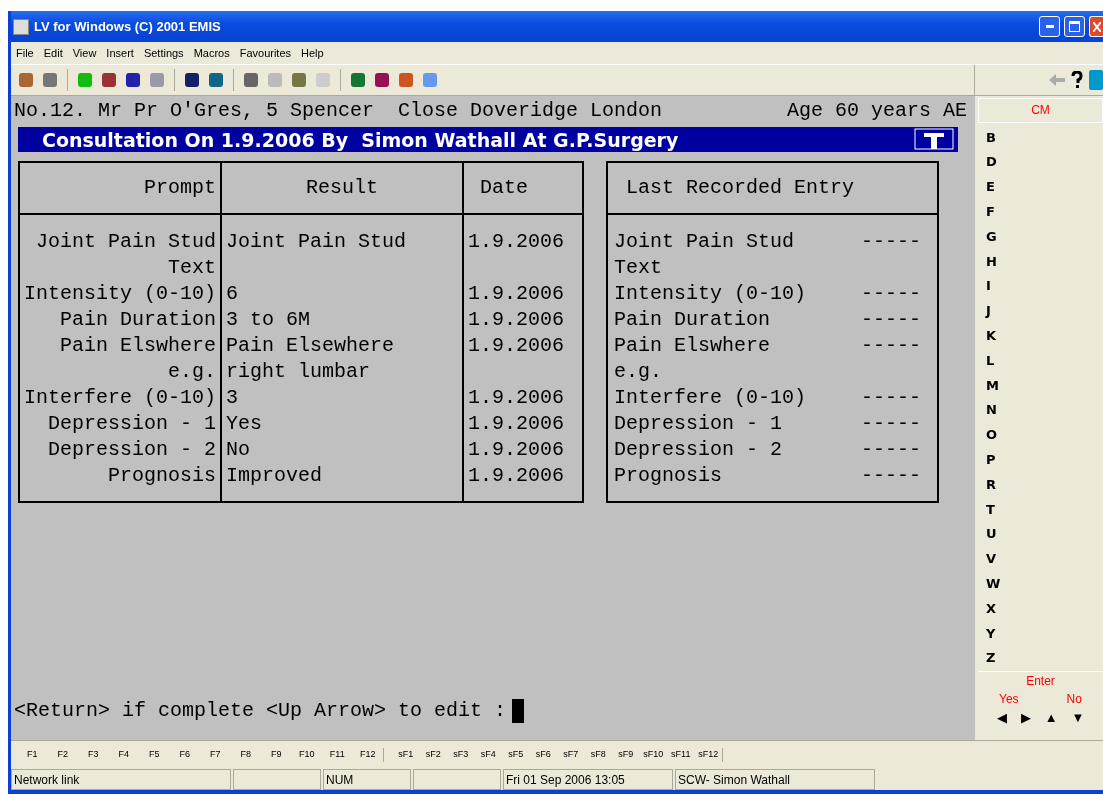 The image size is (1103, 798). I want to click on minimize-icon, so click(1049, 26).